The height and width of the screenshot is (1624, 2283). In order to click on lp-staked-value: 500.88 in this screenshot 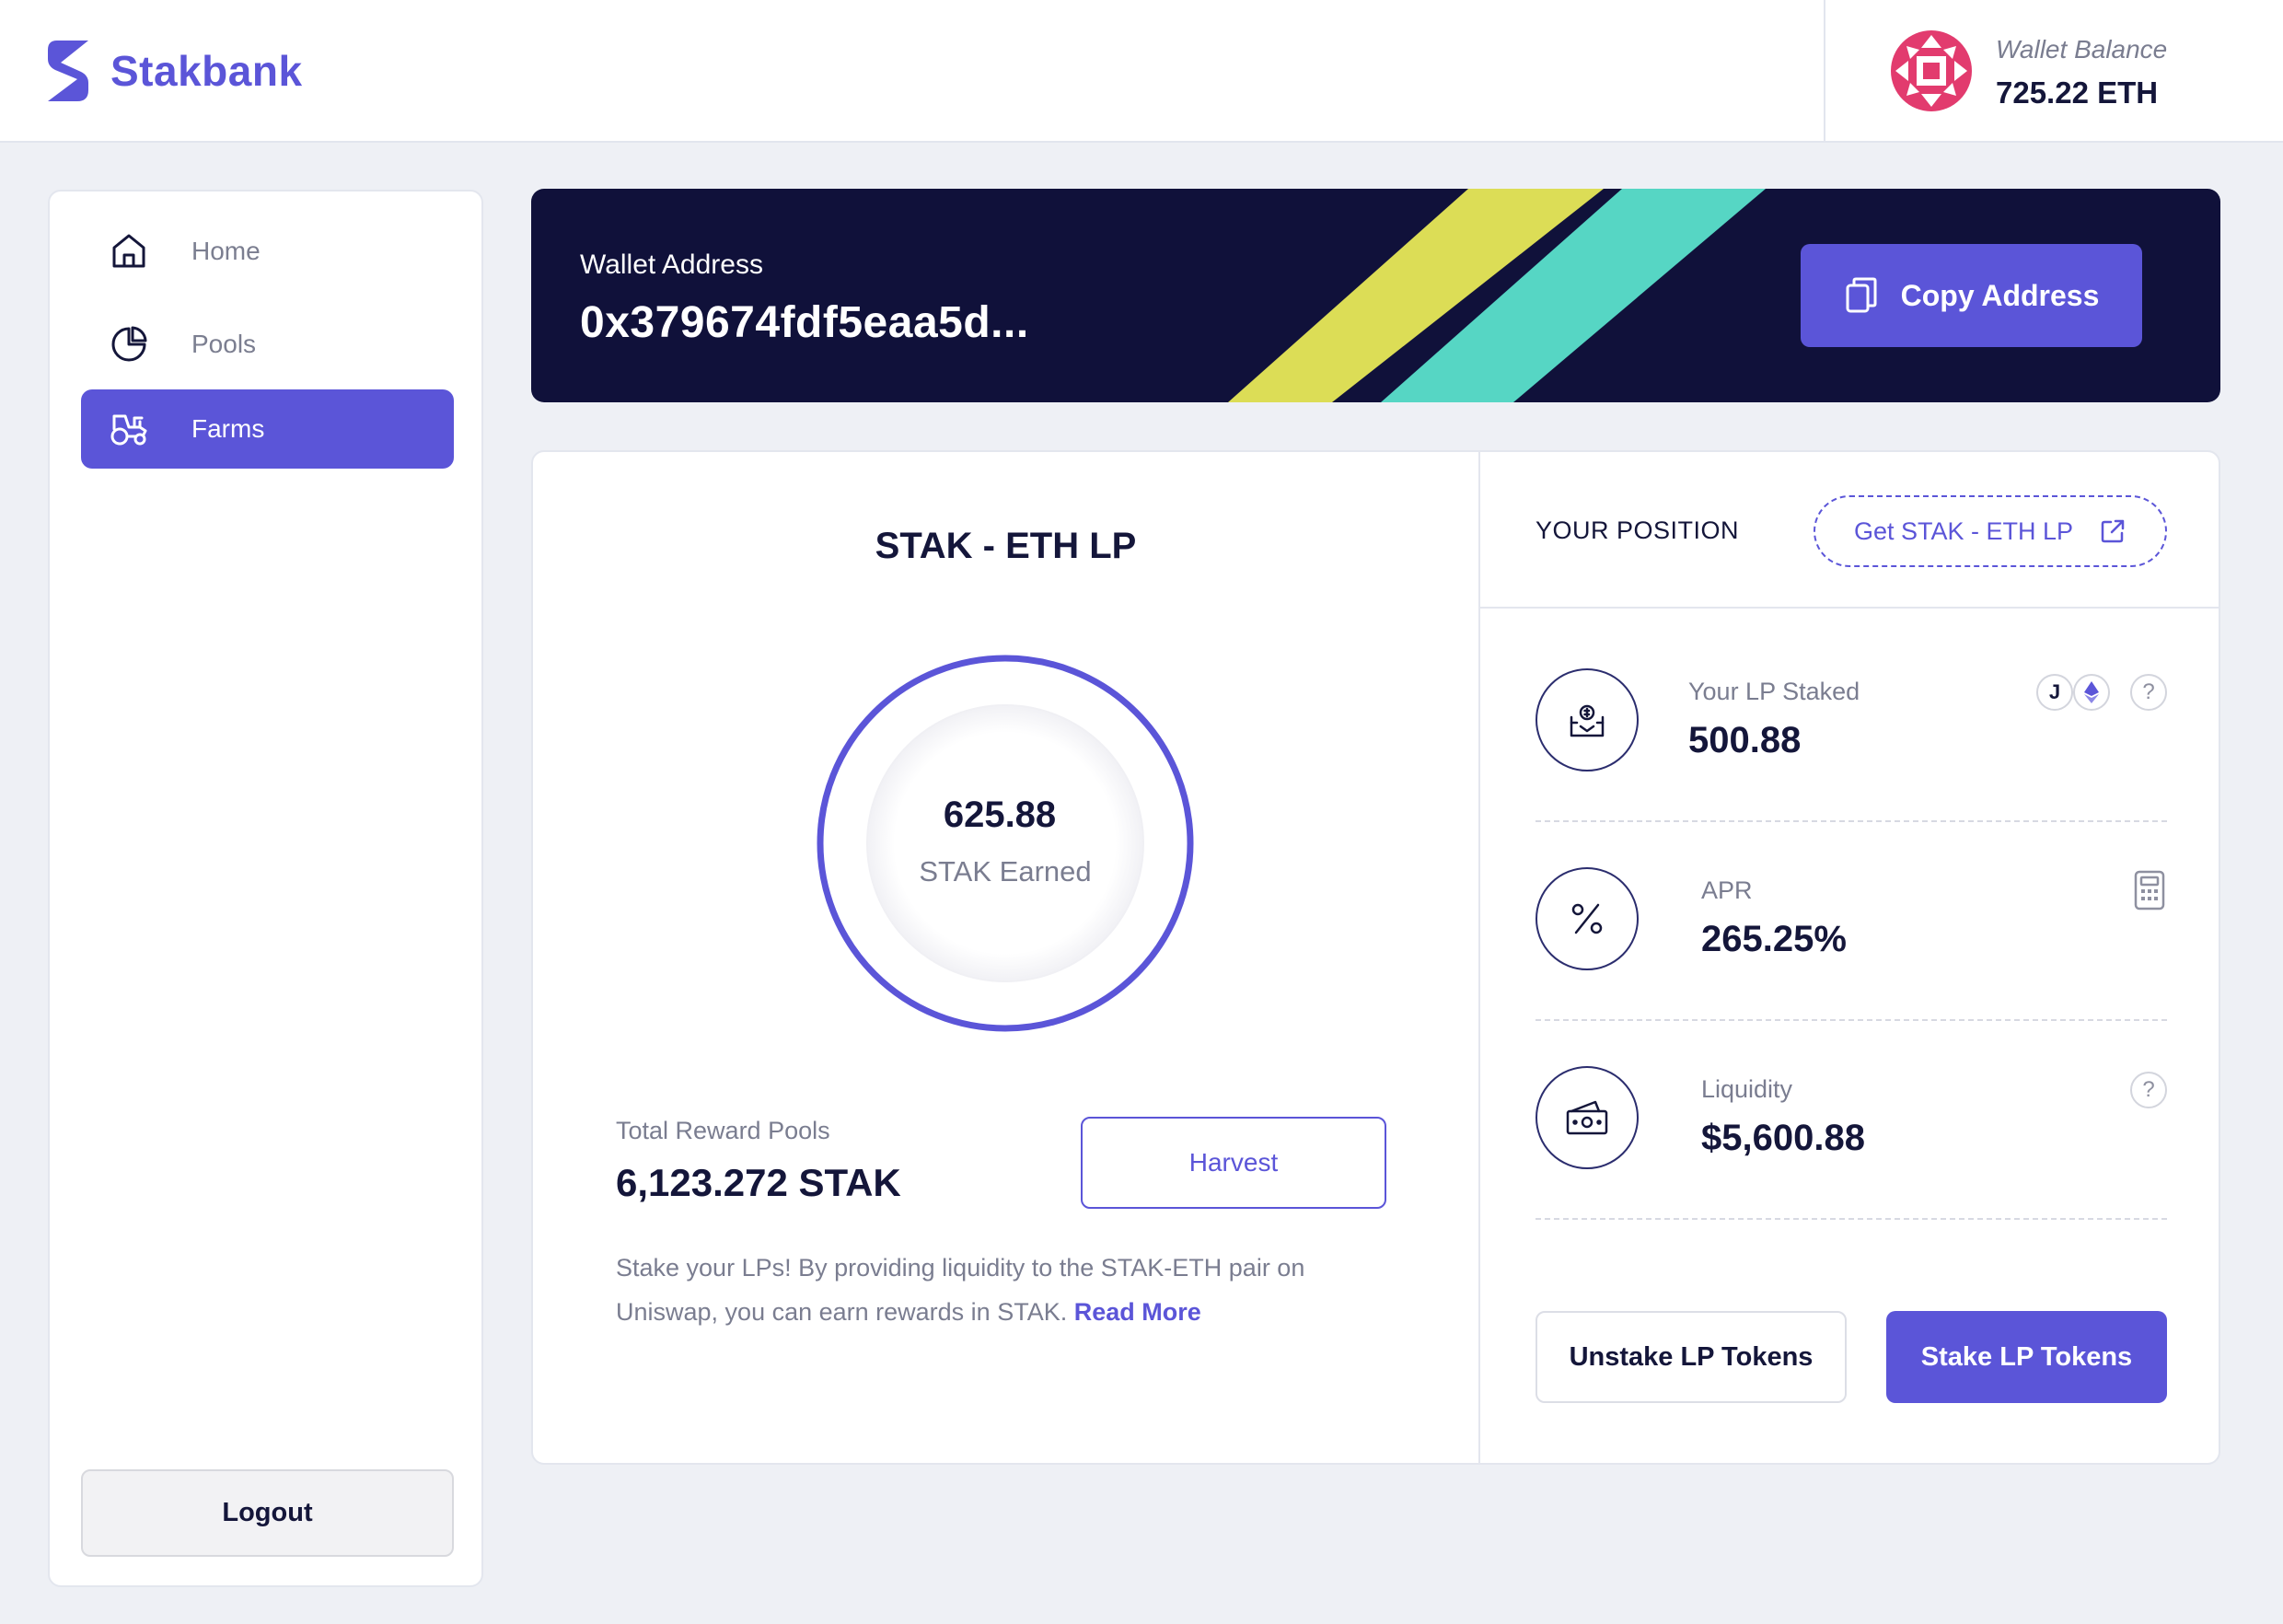, I will do `click(1745, 740)`.